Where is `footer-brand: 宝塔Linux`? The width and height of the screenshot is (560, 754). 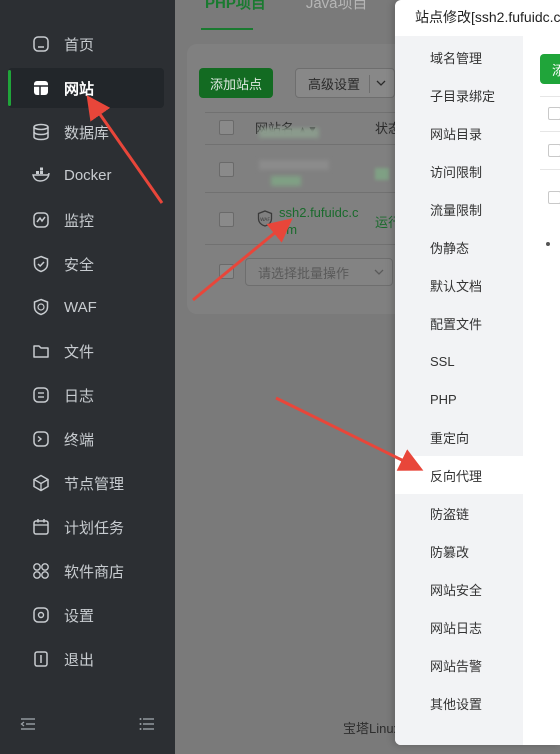 footer-brand: 宝塔Linux is located at coordinates (372, 728).